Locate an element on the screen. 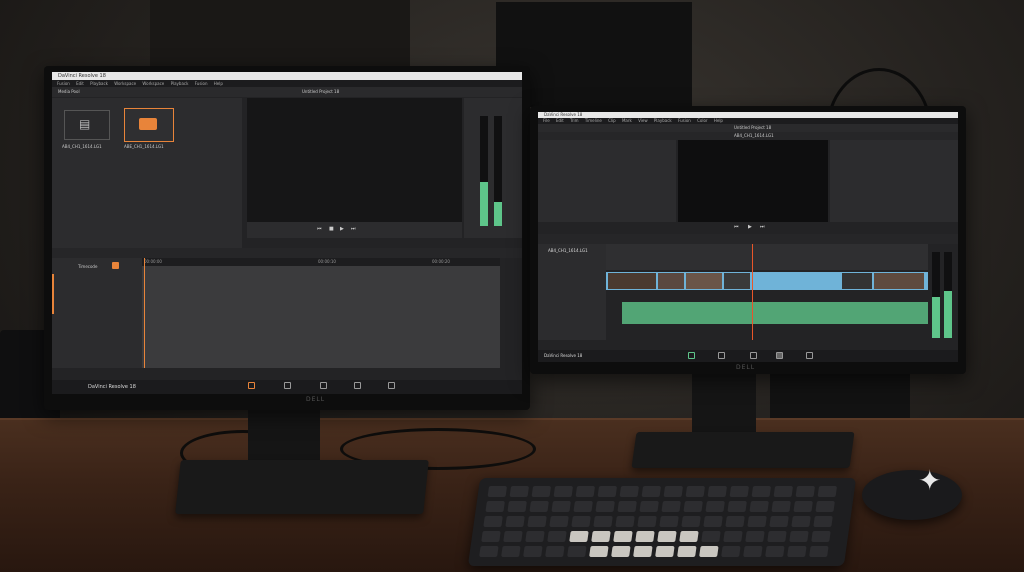 Image resolution: width=1024 pixels, height=572 pixels. page-tab-edit is located at coordinates (753, 355).